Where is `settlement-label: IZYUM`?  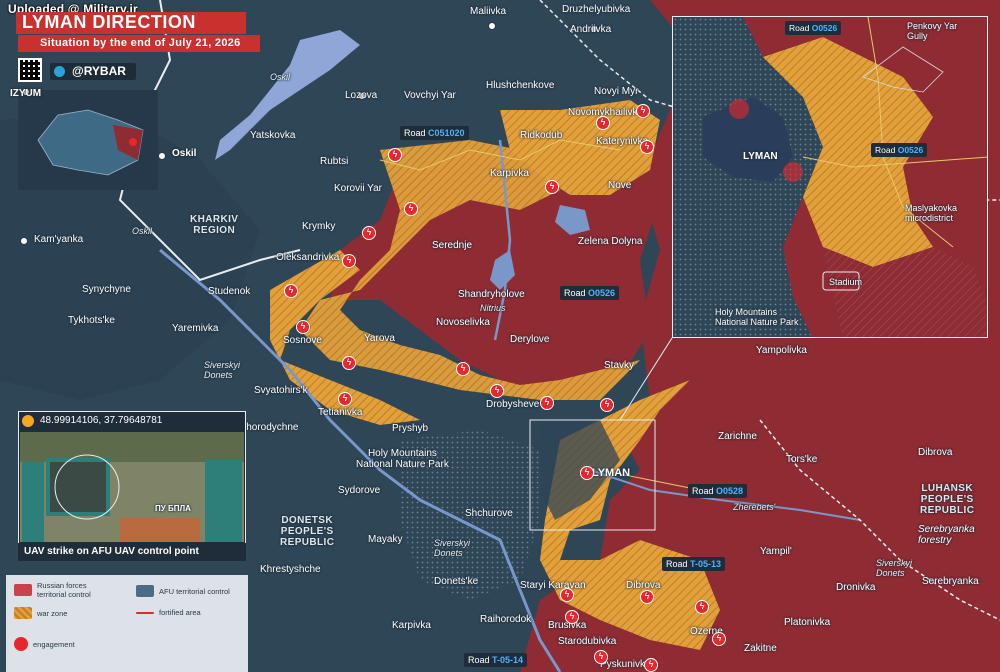
settlement-label: IZYUM is located at coordinates (26, 93).